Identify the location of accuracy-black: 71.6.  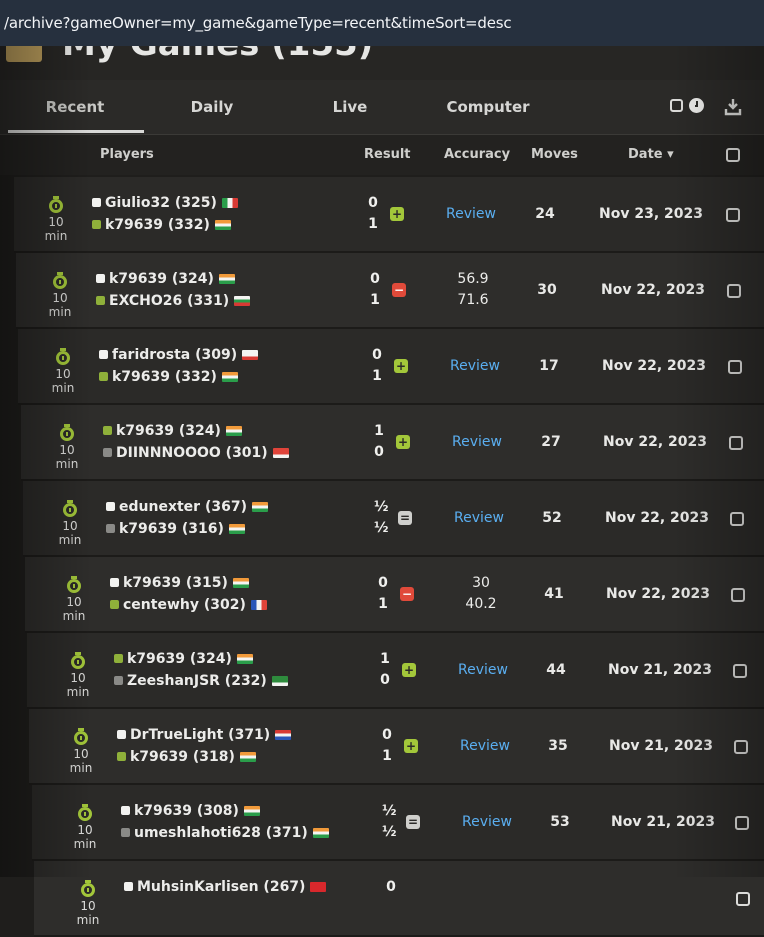
(473, 300).